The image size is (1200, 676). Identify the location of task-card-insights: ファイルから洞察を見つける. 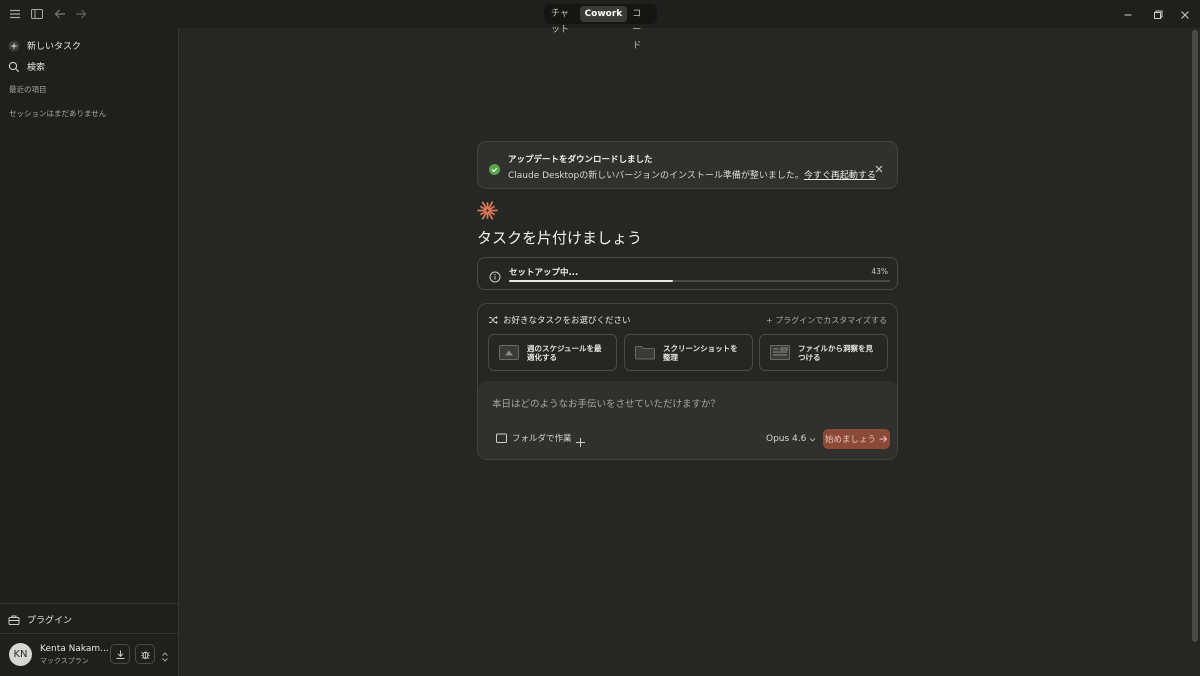
(823, 352).